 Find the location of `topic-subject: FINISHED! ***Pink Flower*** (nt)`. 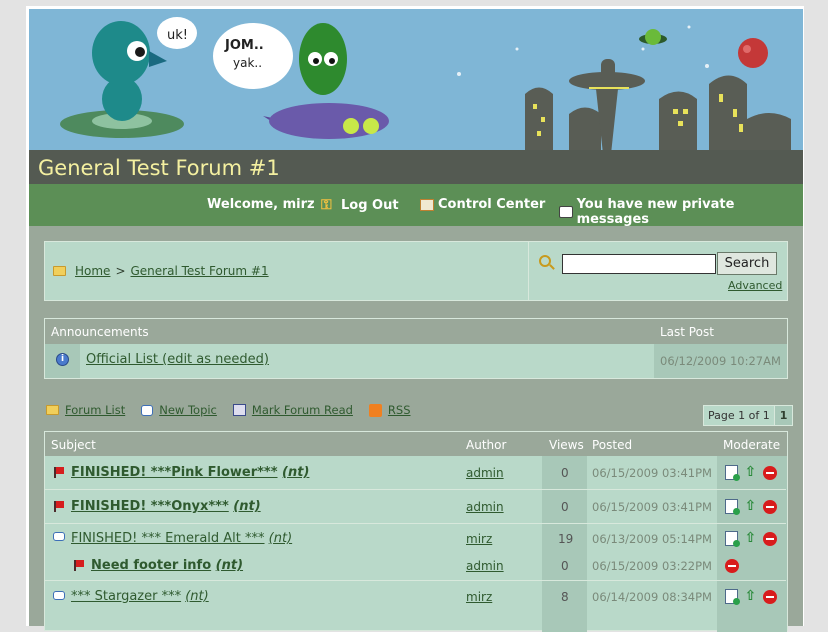

topic-subject: FINISHED! ***Pink Flower*** (nt) is located at coordinates (190, 472).